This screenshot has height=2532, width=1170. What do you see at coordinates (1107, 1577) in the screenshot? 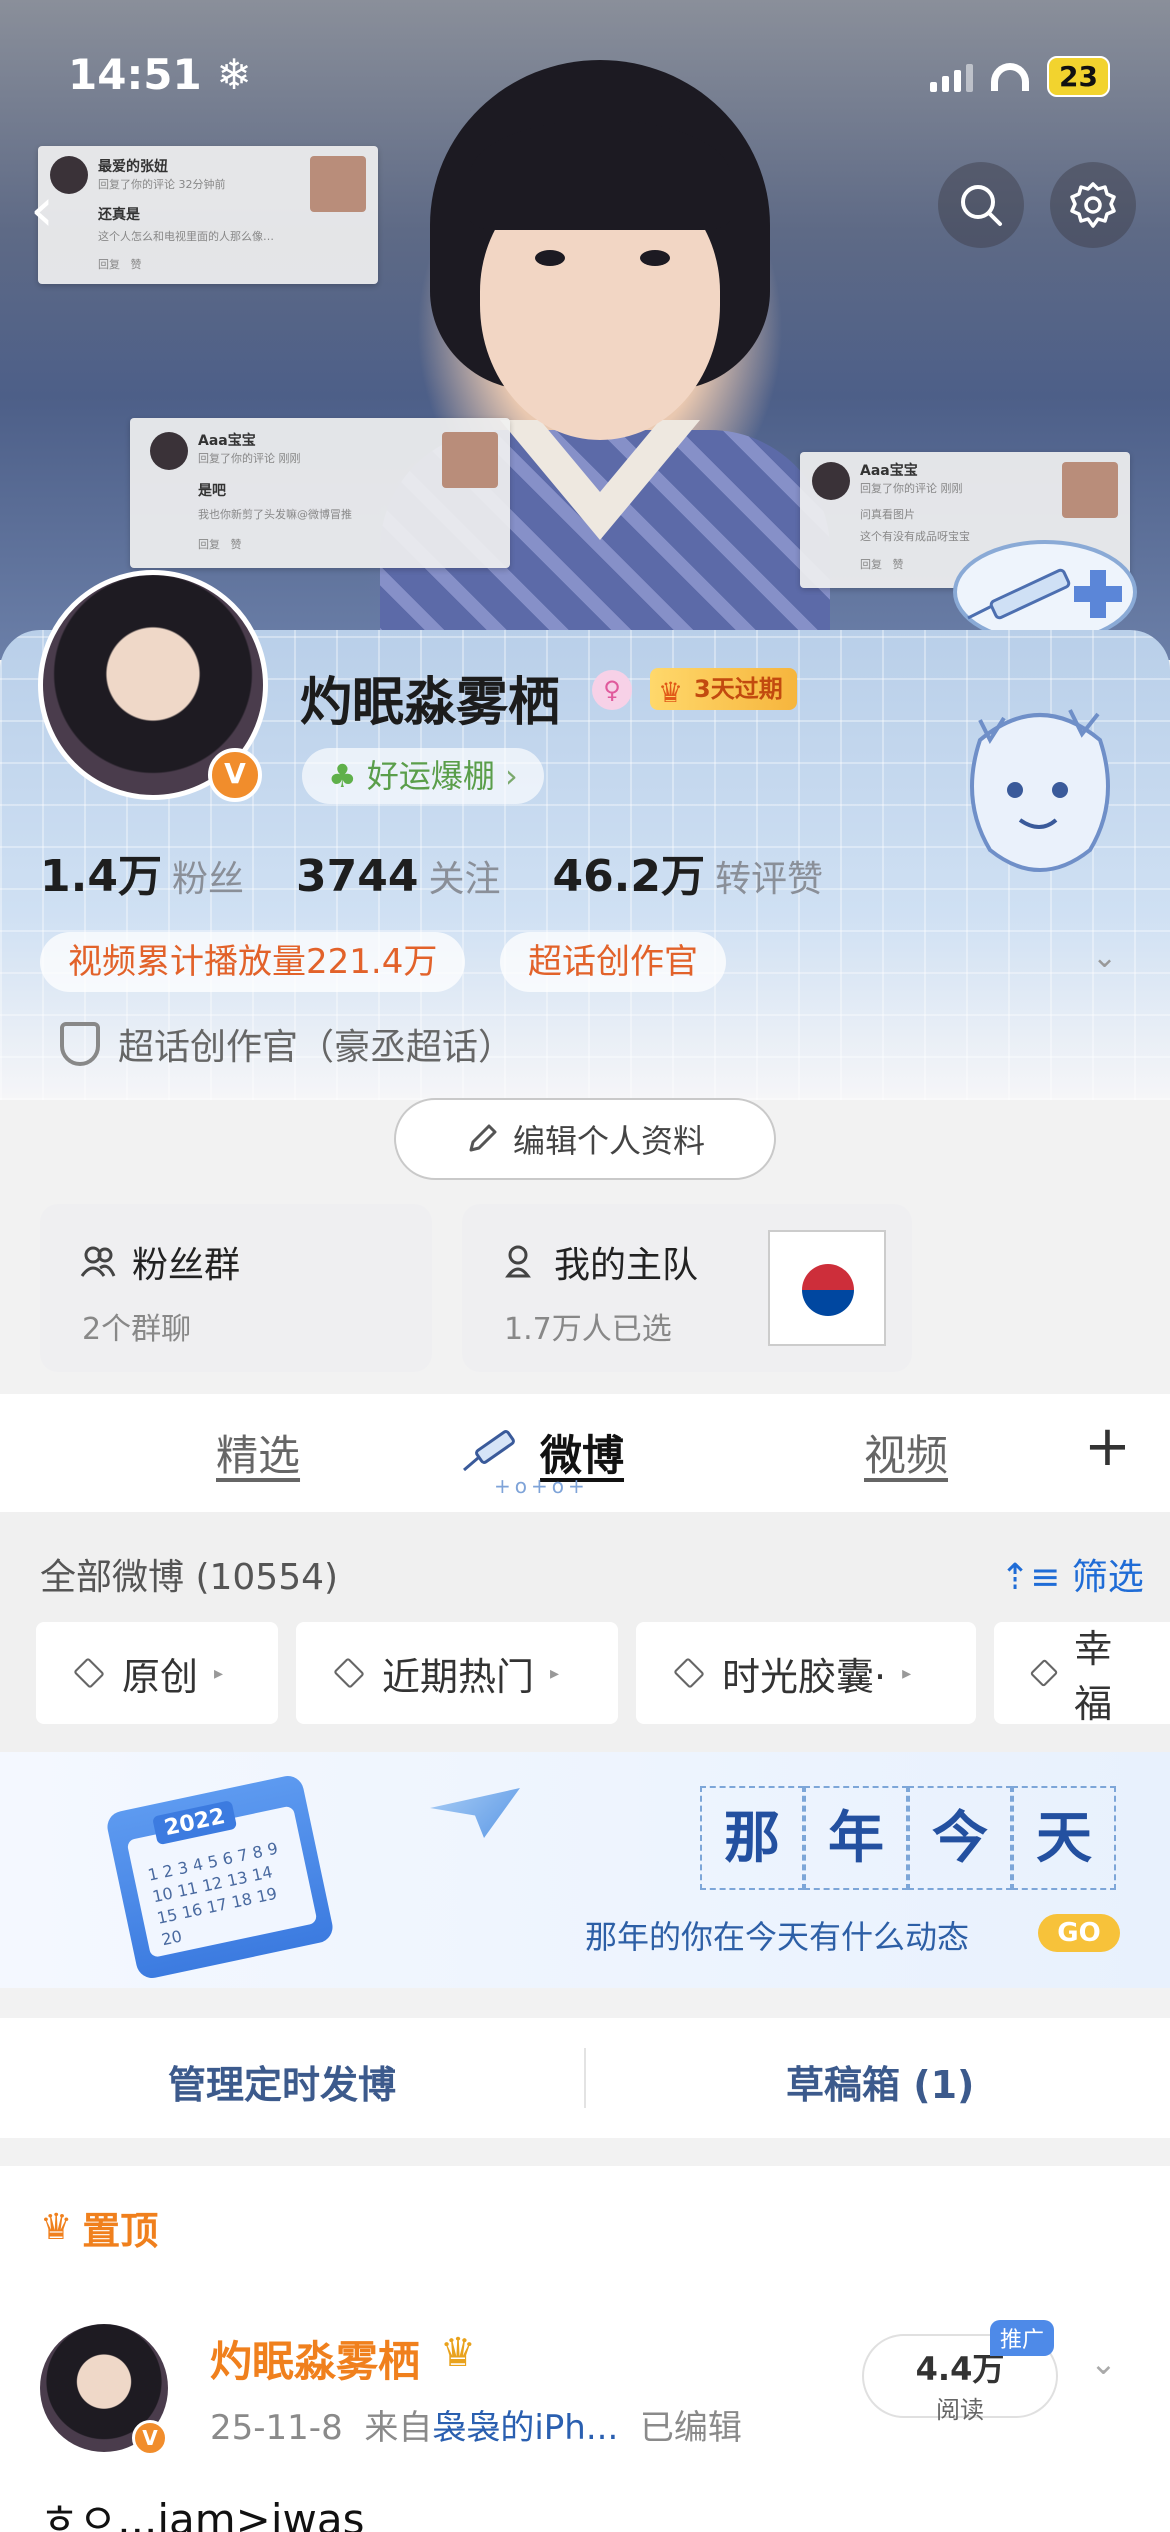
I see `filter-label: 筛选` at bounding box center [1107, 1577].